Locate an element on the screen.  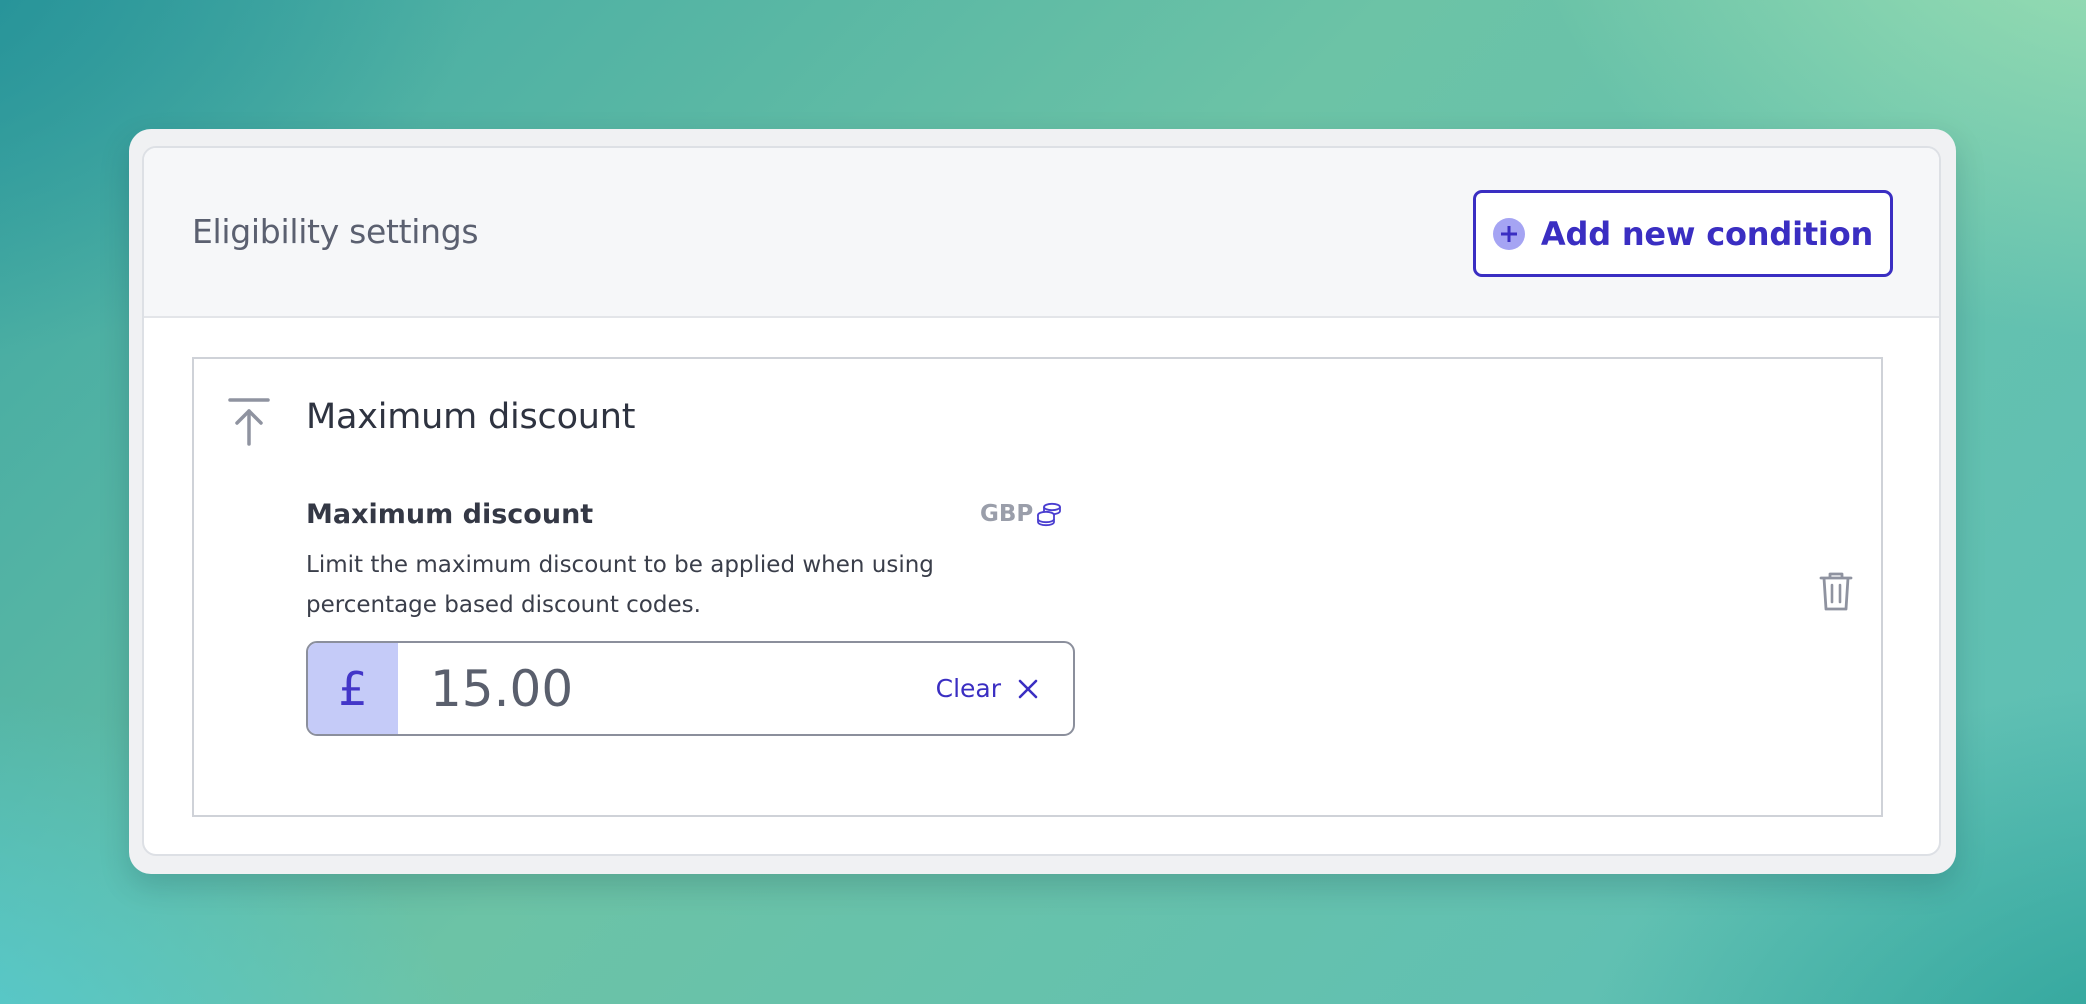
card-header: Eligibility settings Add new condition is located at coordinates (1041, 233).